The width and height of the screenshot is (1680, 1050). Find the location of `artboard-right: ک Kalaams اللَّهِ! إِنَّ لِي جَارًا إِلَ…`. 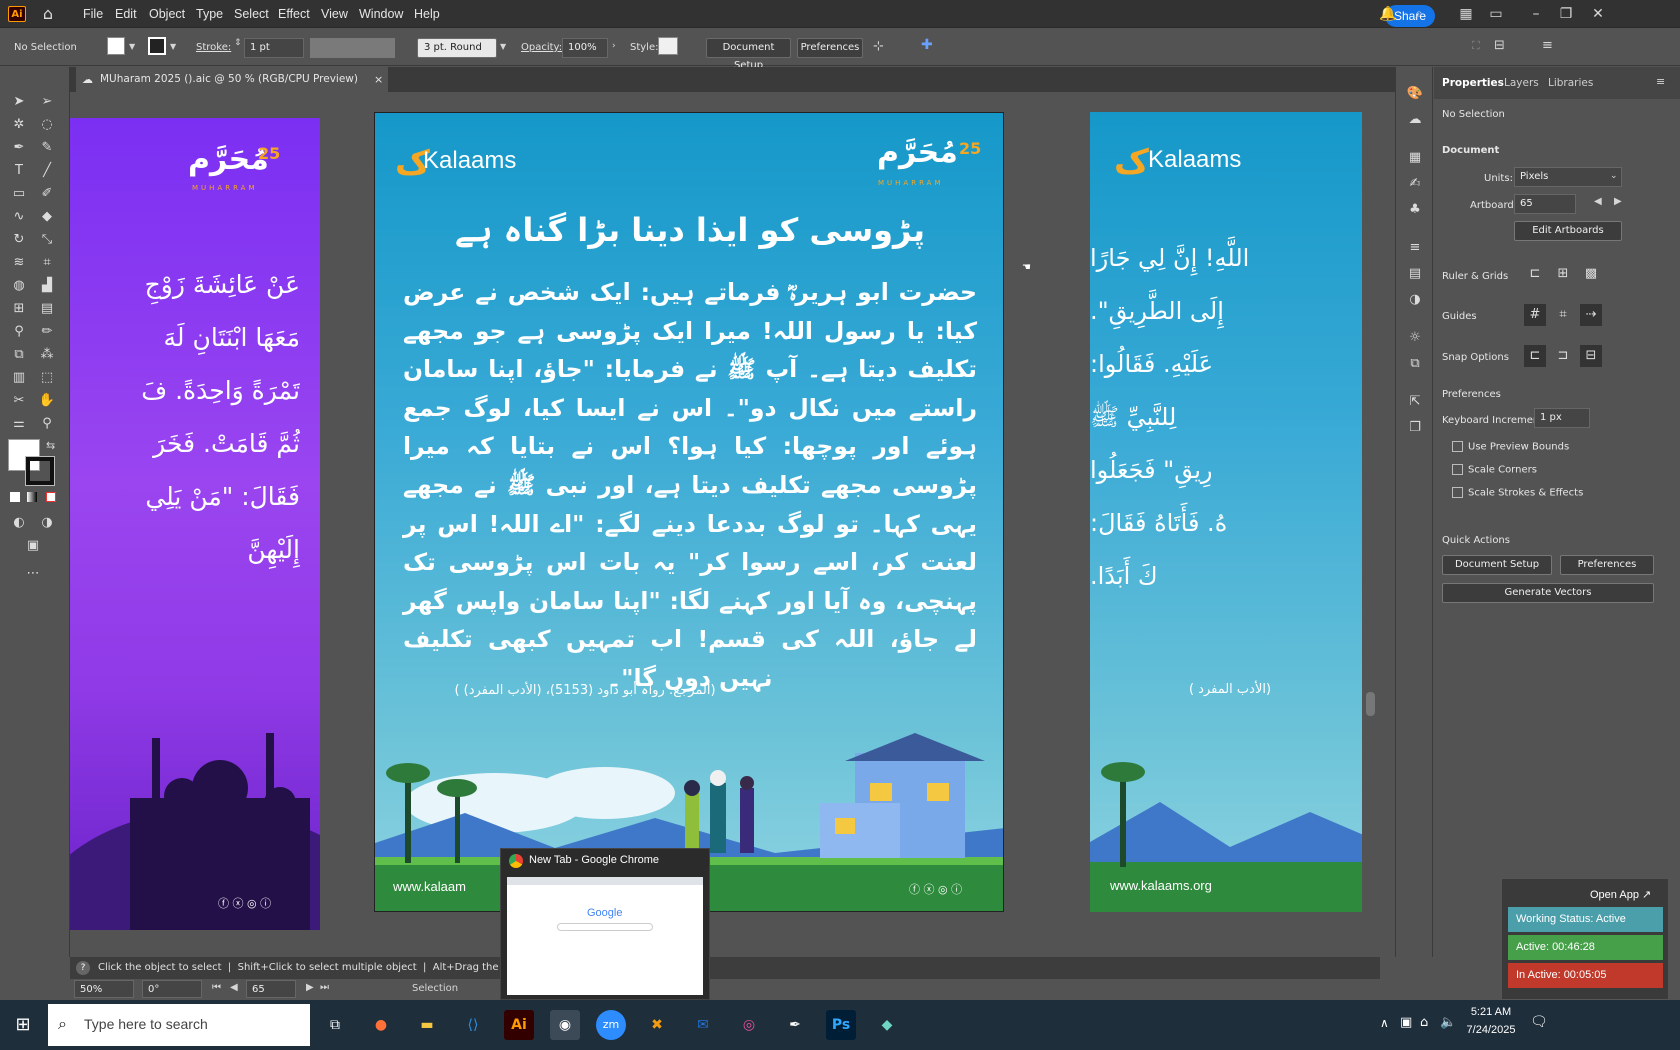

artboard-right: ک Kalaams اللَّهِ! إِنَّ لِي جَارًا إِلَ… is located at coordinates (1235, 512).